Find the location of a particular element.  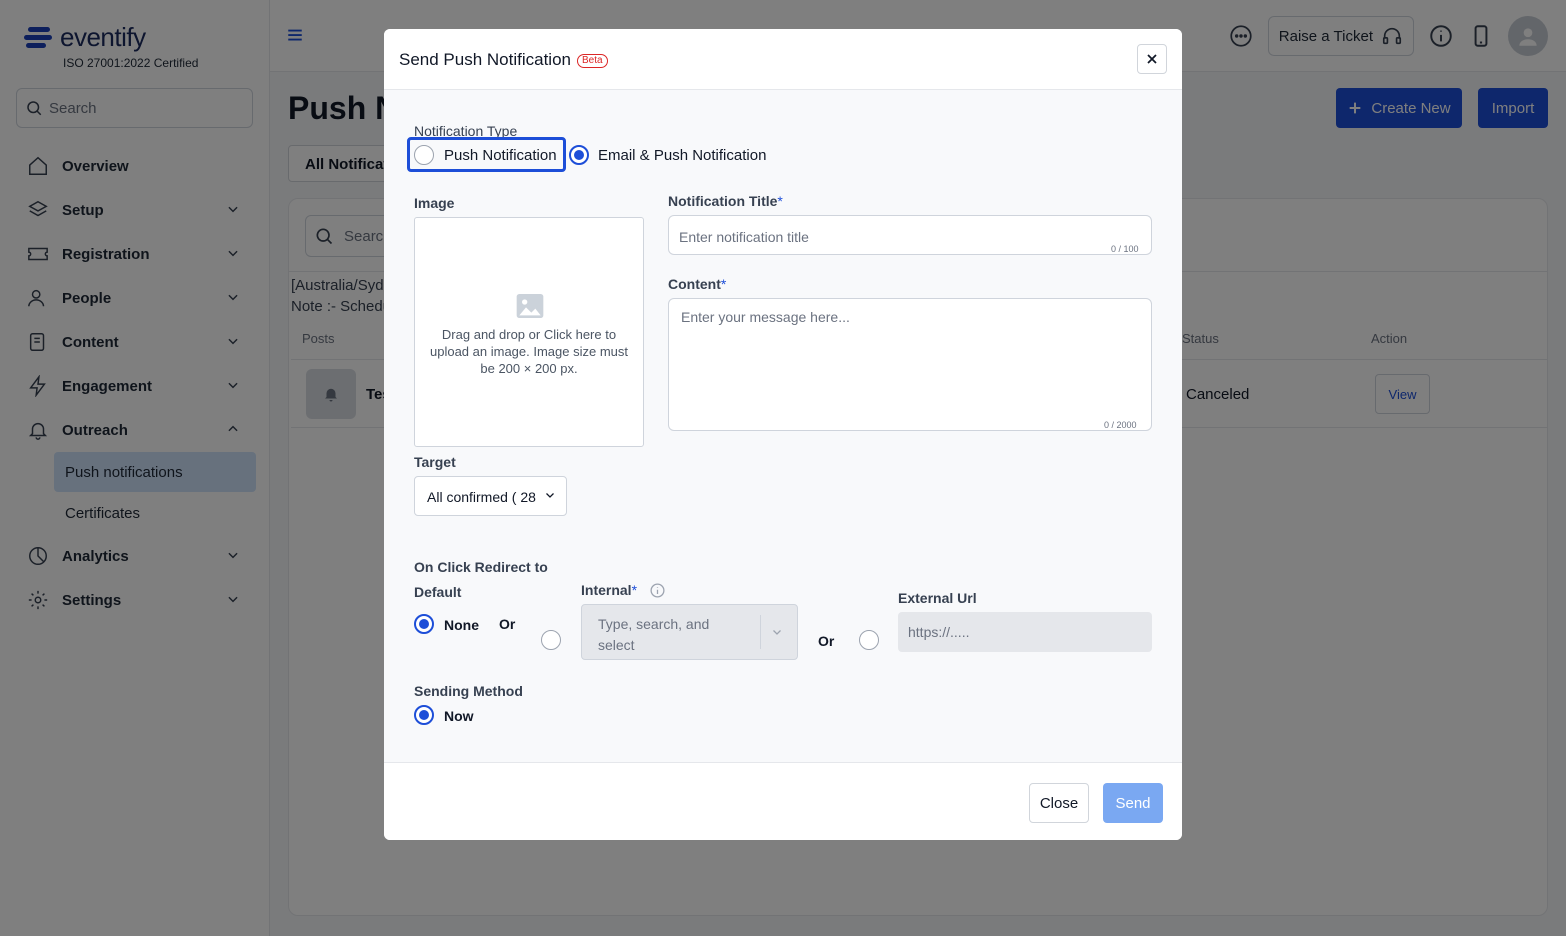

redirect-label: On Click Redirect to is located at coordinates (481, 567).